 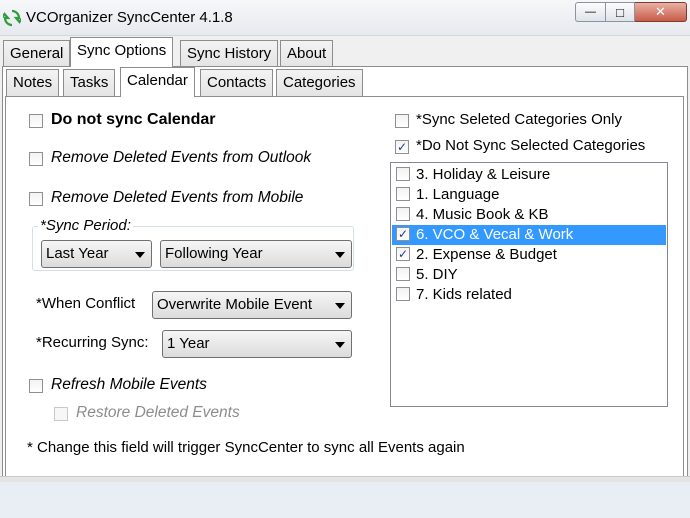 I want to click on remove-from-outlook-checkbox, so click(x=36, y=159).